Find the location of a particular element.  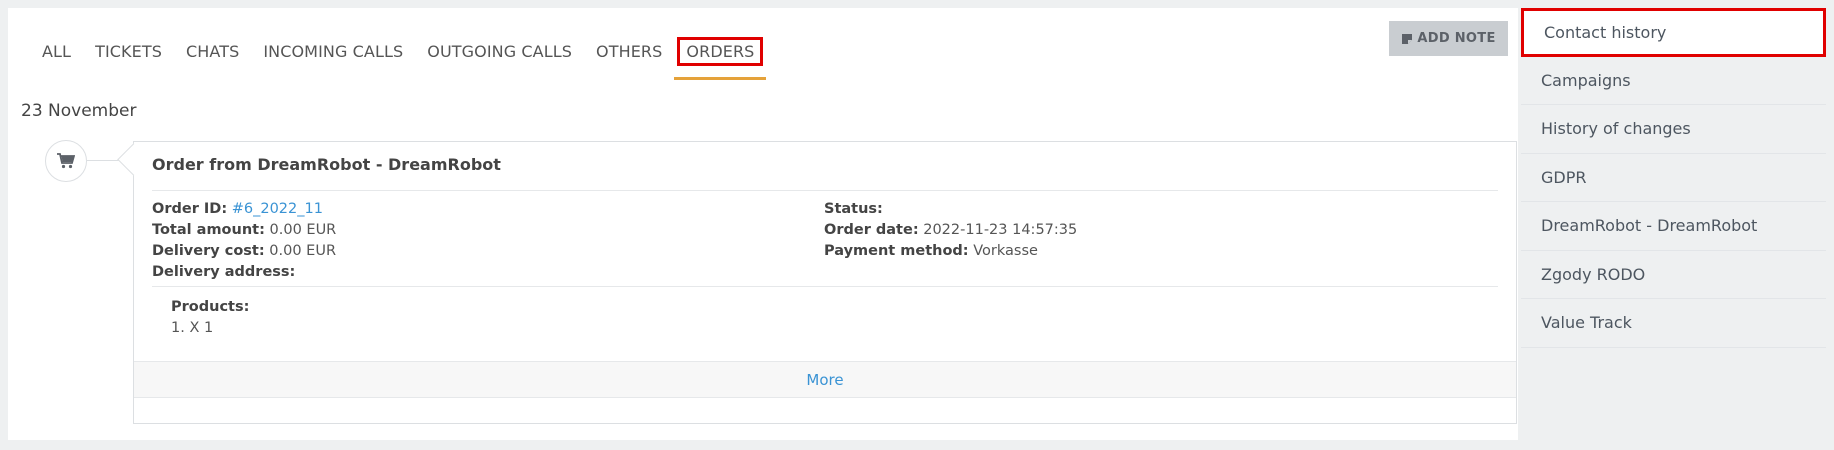

payment-method-field: Payment method: Vorkasse is located at coordinates (931, 251).